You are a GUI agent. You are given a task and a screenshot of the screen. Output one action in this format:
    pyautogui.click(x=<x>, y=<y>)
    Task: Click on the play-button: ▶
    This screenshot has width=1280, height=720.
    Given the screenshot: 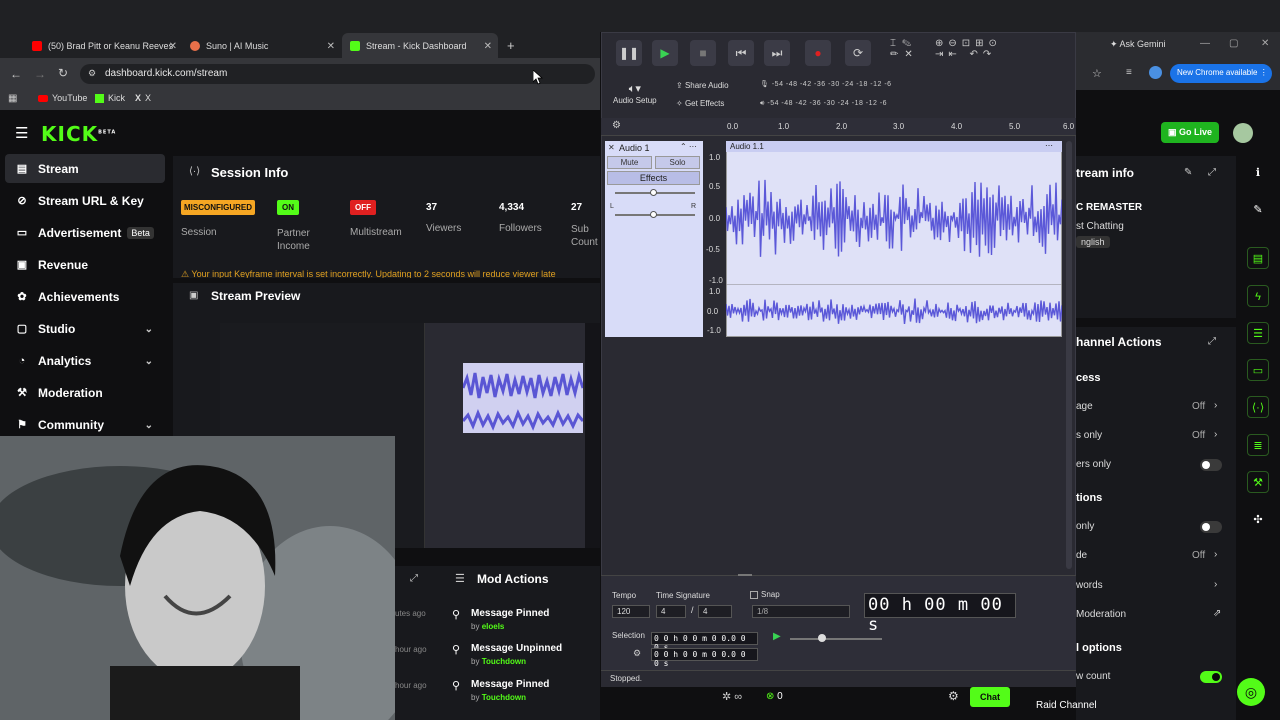 What is the action you would take?
    pyautogui.click(x=665, y=53)
    